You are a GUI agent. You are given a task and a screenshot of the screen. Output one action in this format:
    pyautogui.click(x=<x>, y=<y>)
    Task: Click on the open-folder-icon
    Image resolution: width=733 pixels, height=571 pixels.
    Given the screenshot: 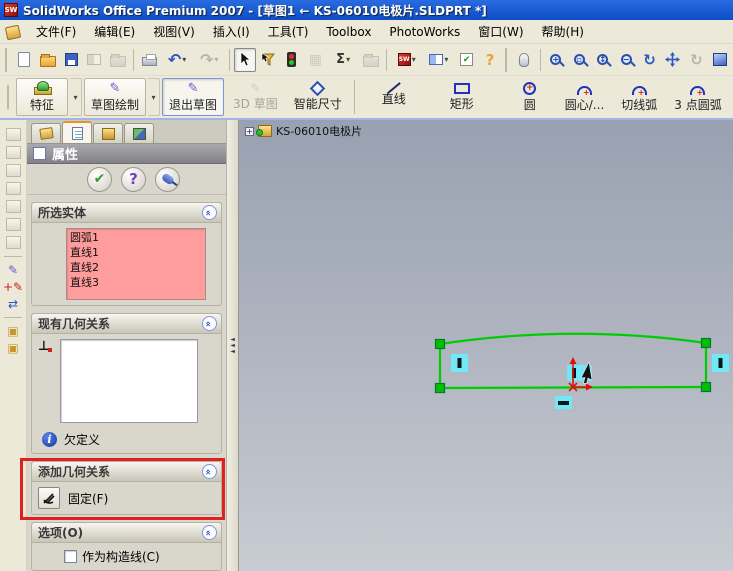 What is the action you would take?
    pyautogui.click(x=47, y=60)
    